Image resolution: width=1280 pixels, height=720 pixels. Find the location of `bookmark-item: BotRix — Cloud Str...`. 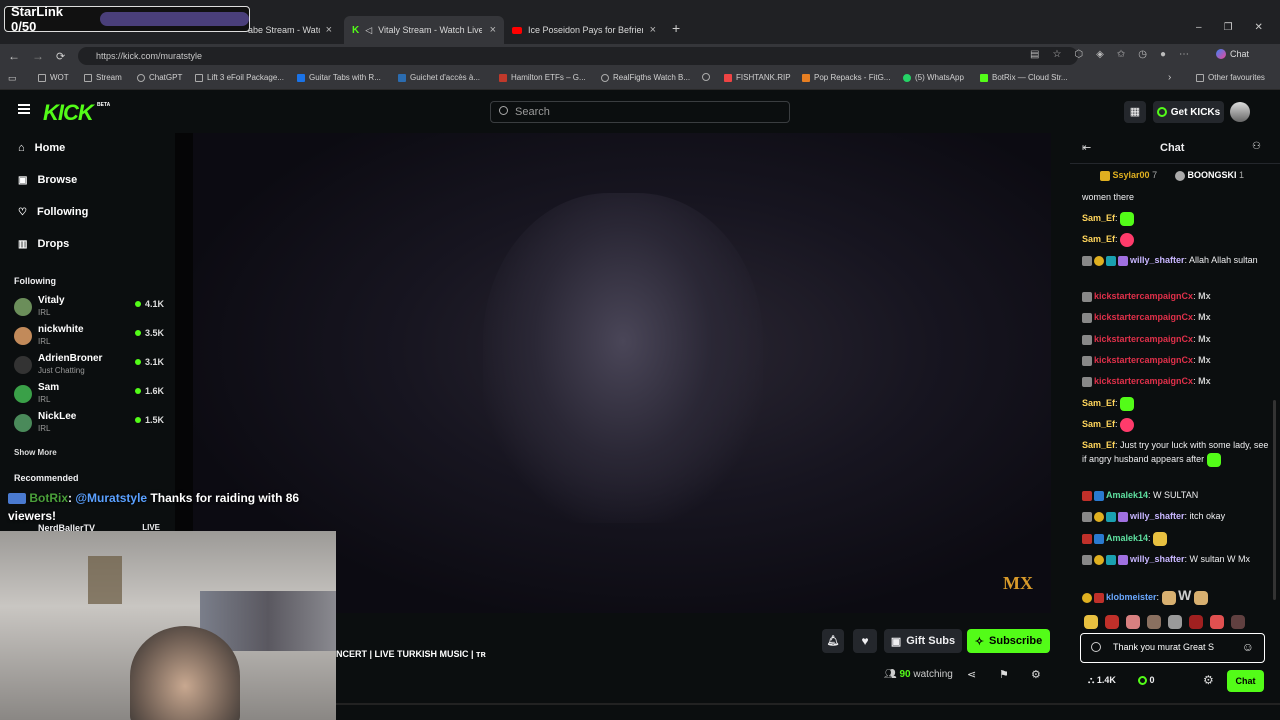

bookmark-item: BotRix — Cloud Str... is located at coordinates (1024, 77).